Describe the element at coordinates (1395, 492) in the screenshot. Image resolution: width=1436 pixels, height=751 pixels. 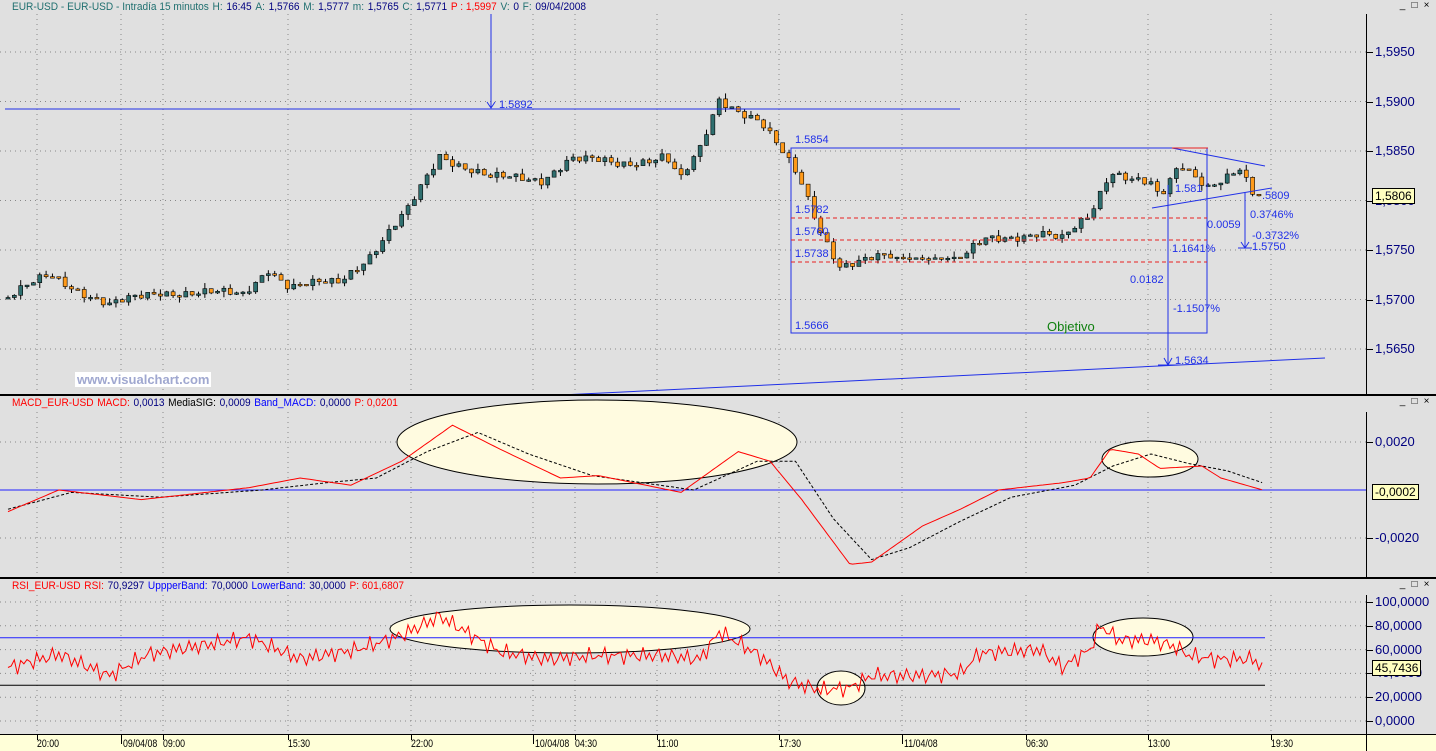
I see `macd-value-tag: -0,0002` at that location.